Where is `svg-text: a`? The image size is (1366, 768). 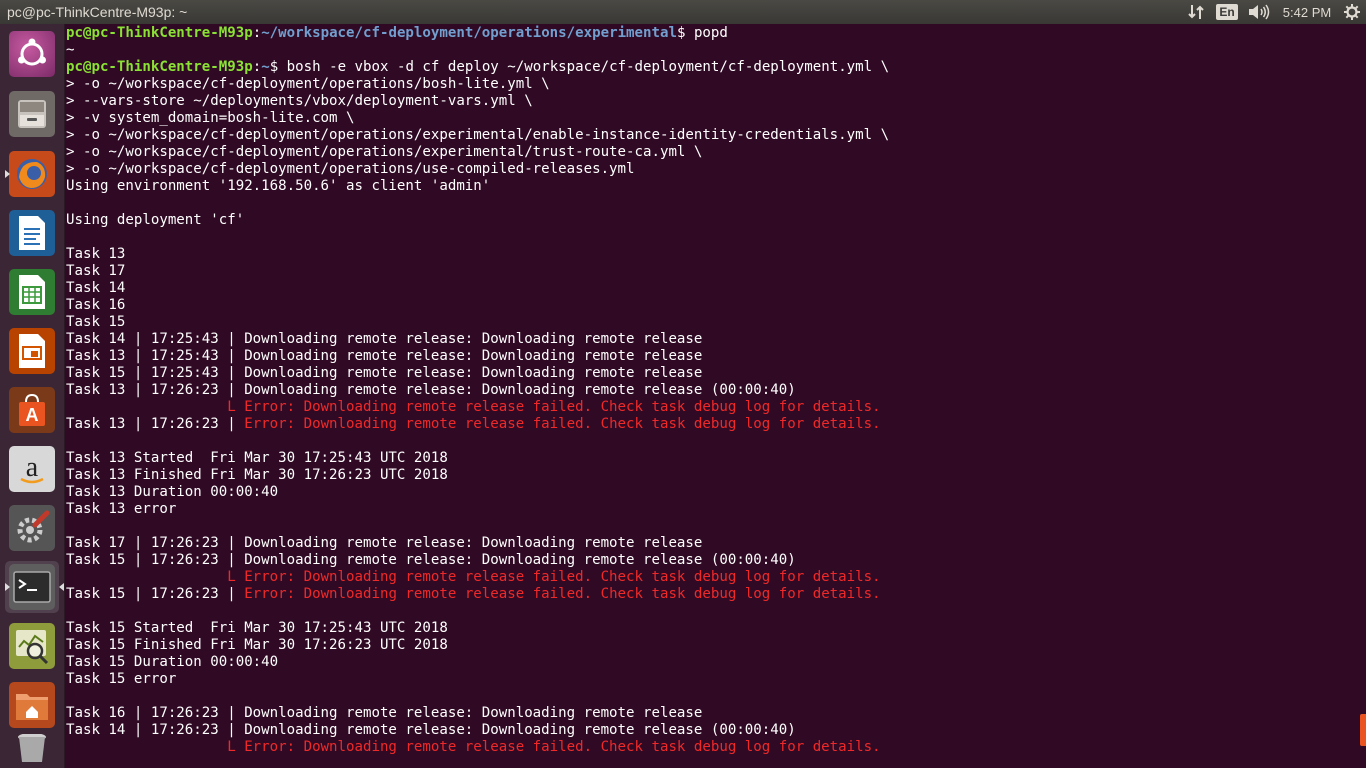 svg-text: a is located at coordinates (32, 467).